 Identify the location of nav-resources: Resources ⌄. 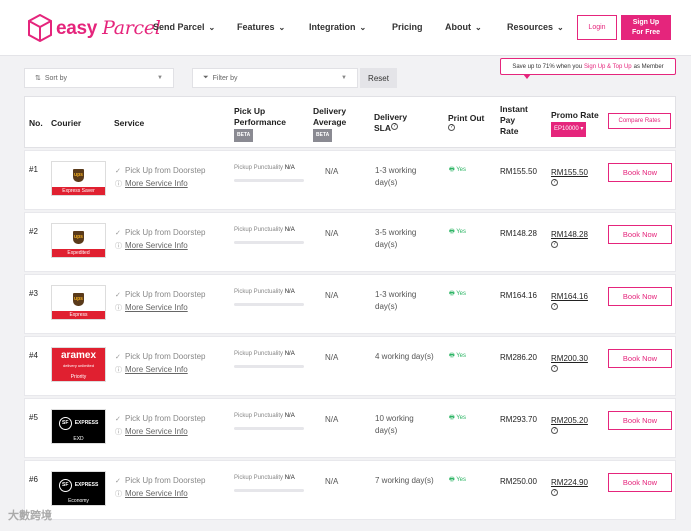
(535, 27).